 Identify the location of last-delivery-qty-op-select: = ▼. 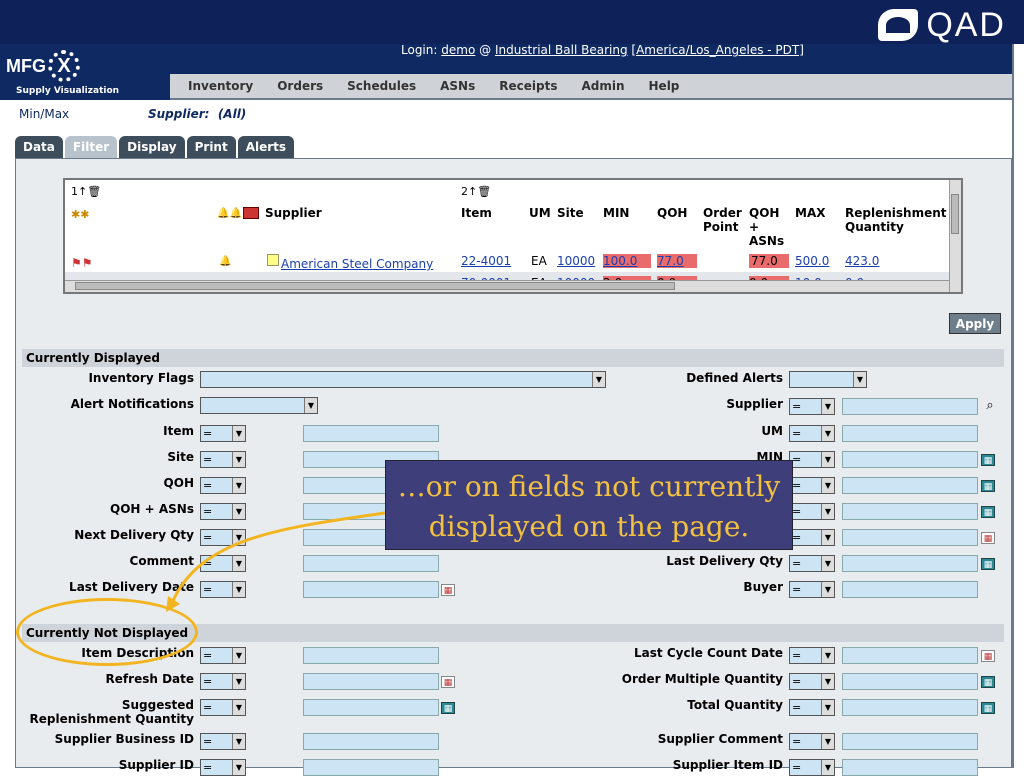
(812, 563).